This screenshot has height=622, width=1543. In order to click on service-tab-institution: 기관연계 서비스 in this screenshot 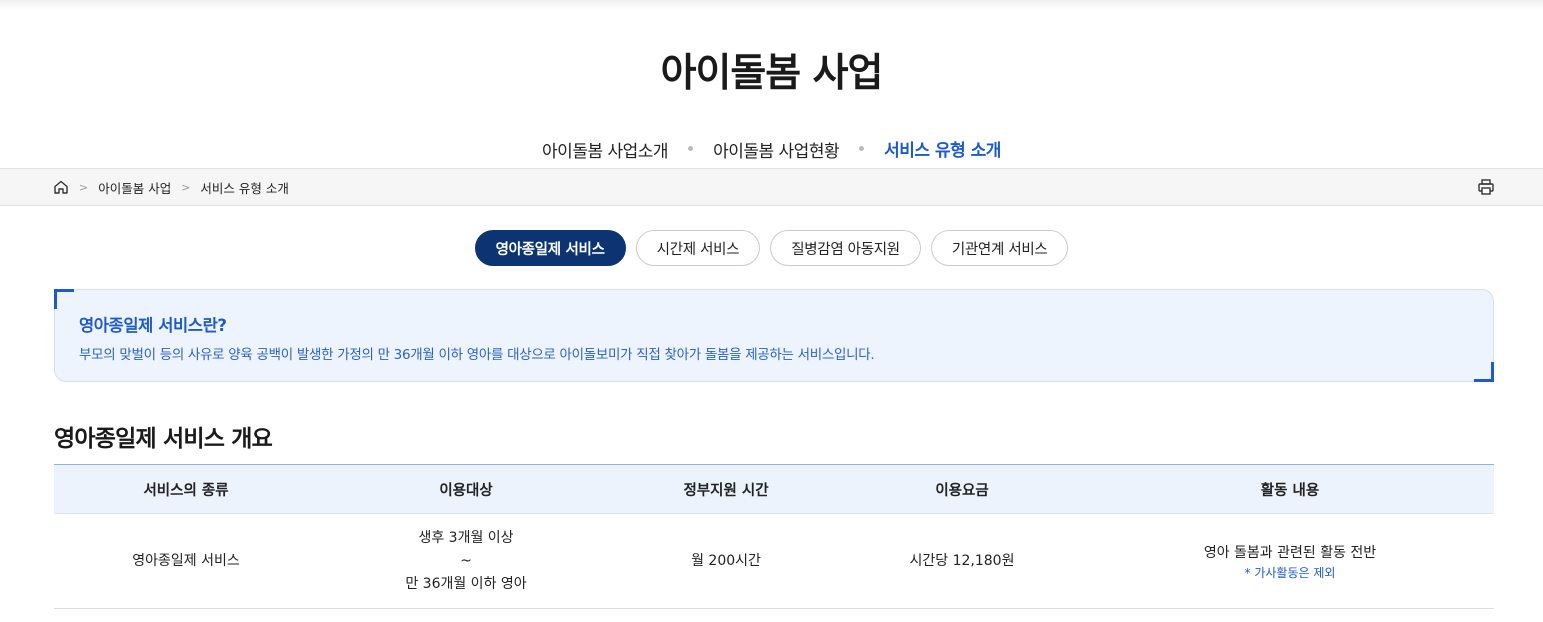, I will do `click(999, 248)`.